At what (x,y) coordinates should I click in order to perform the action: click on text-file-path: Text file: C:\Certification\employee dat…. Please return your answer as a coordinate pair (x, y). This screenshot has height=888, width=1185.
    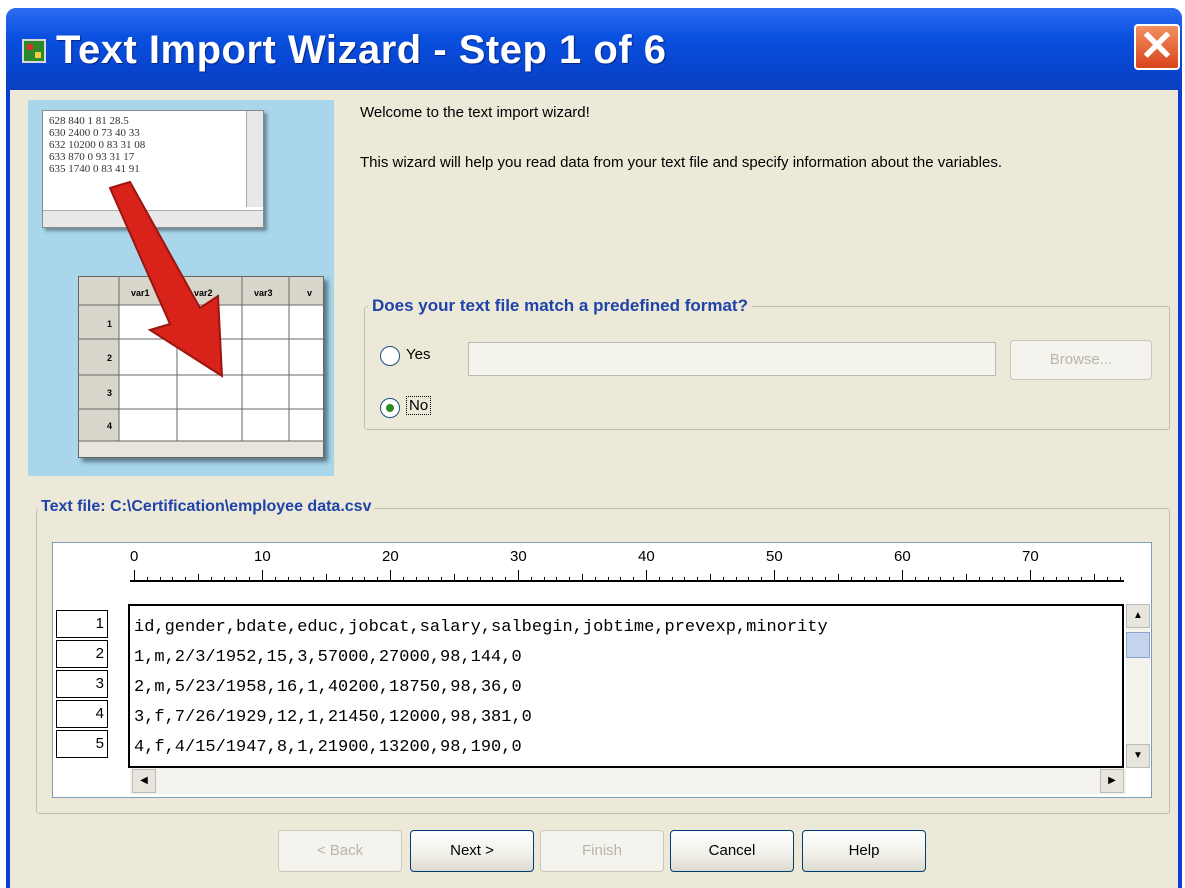
    Looking at the image, I should click on (206, 507).